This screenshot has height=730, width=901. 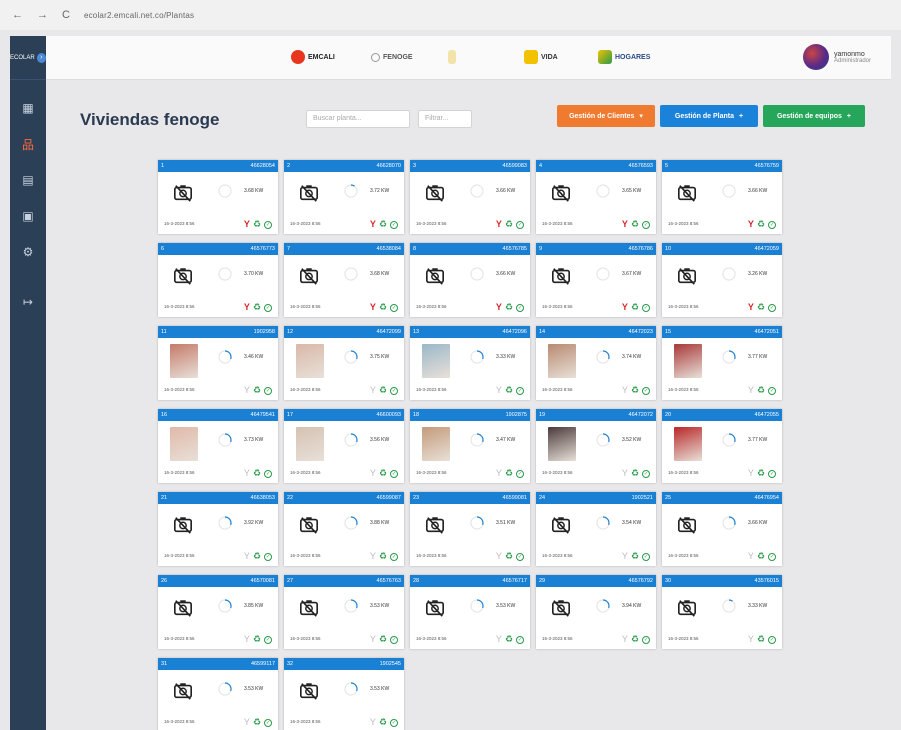 What do you see at coordinates (28, 252) in the screenshot?
I see `settings-icon: ⚙` at bounding box center [28, 252].